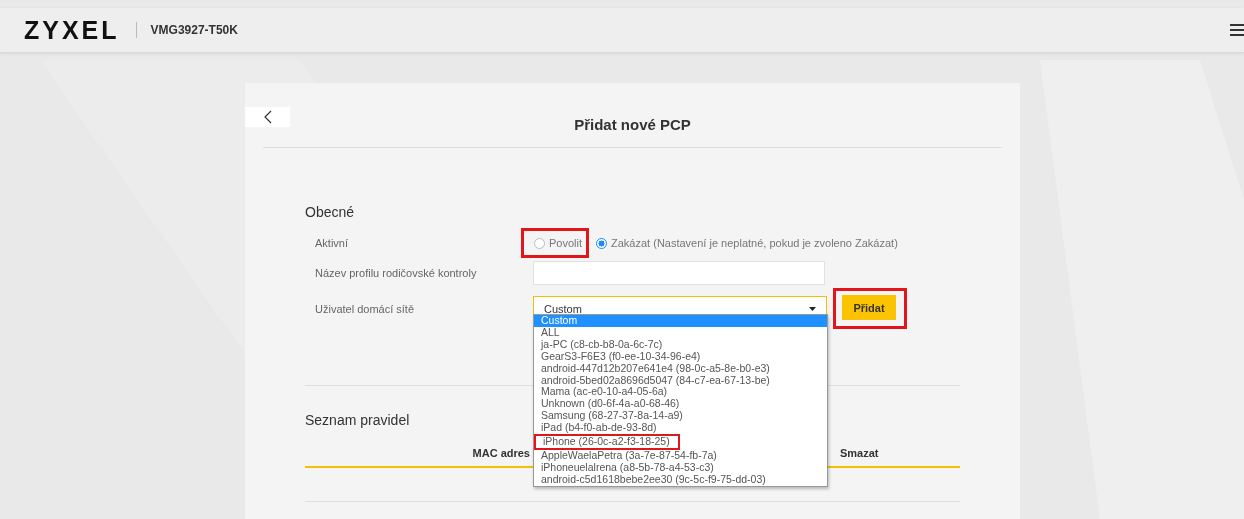 Image resolution: width=1244 pixels, height=519 pixels. What do you see at coordinates (632, 123) in the screenshot?
I see `page-title: Přidat nové PCP` at bounding box center [632, 123].